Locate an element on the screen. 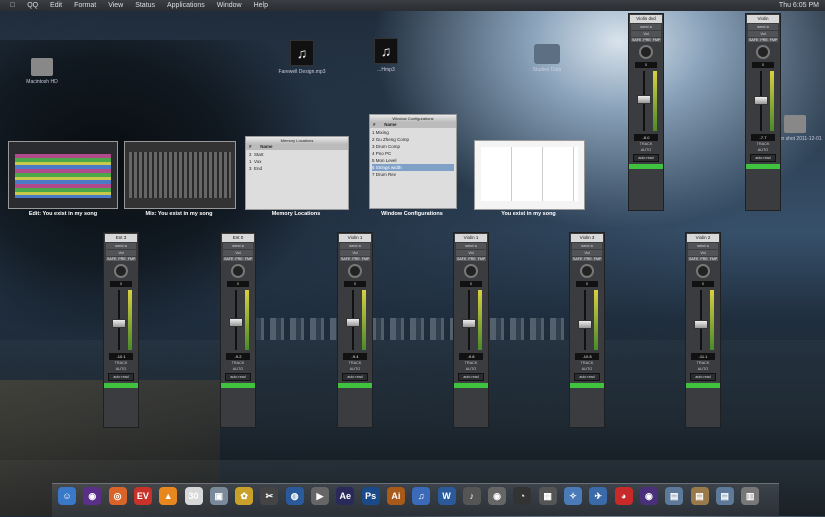 Image resolution: width=825 pixels, height=517 pixels. list-item: 5 Mon Level is located at coordinates (413, 160).